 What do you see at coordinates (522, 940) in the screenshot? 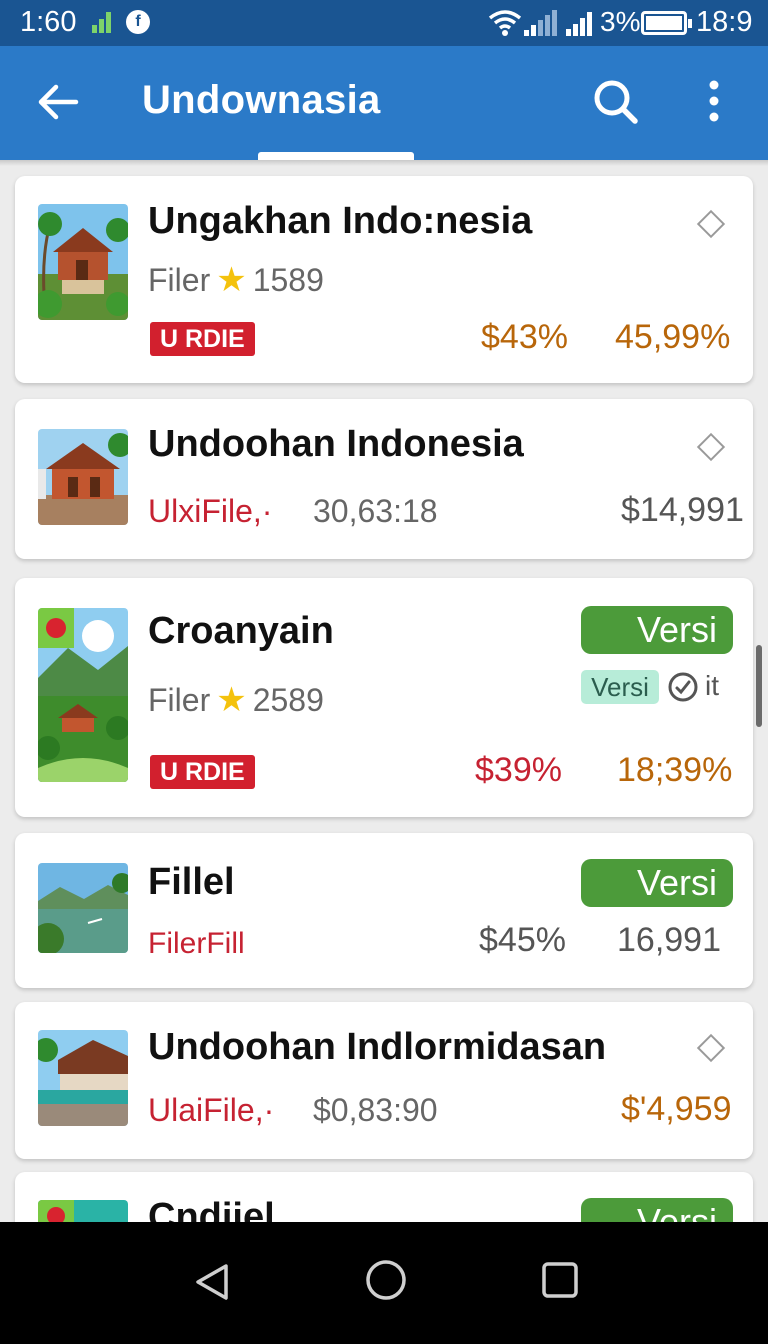
I see `price-discount: $45%` at bounding box center [522, 940].